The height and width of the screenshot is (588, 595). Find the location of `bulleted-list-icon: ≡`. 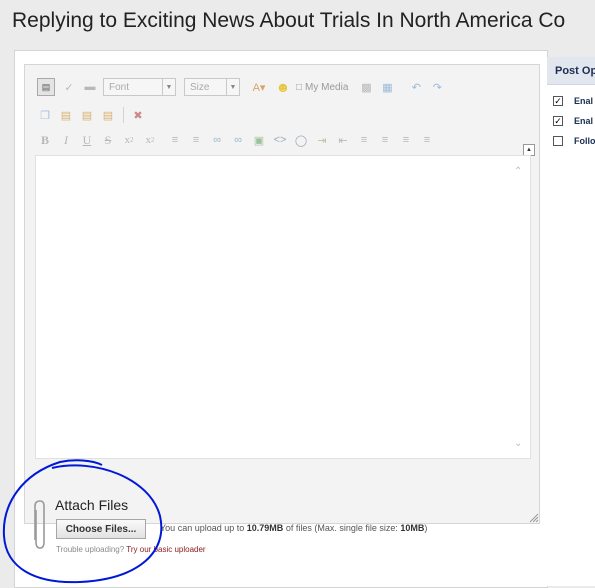

bulleted-list-icon: ≡ is located at coordinates (175, 140).